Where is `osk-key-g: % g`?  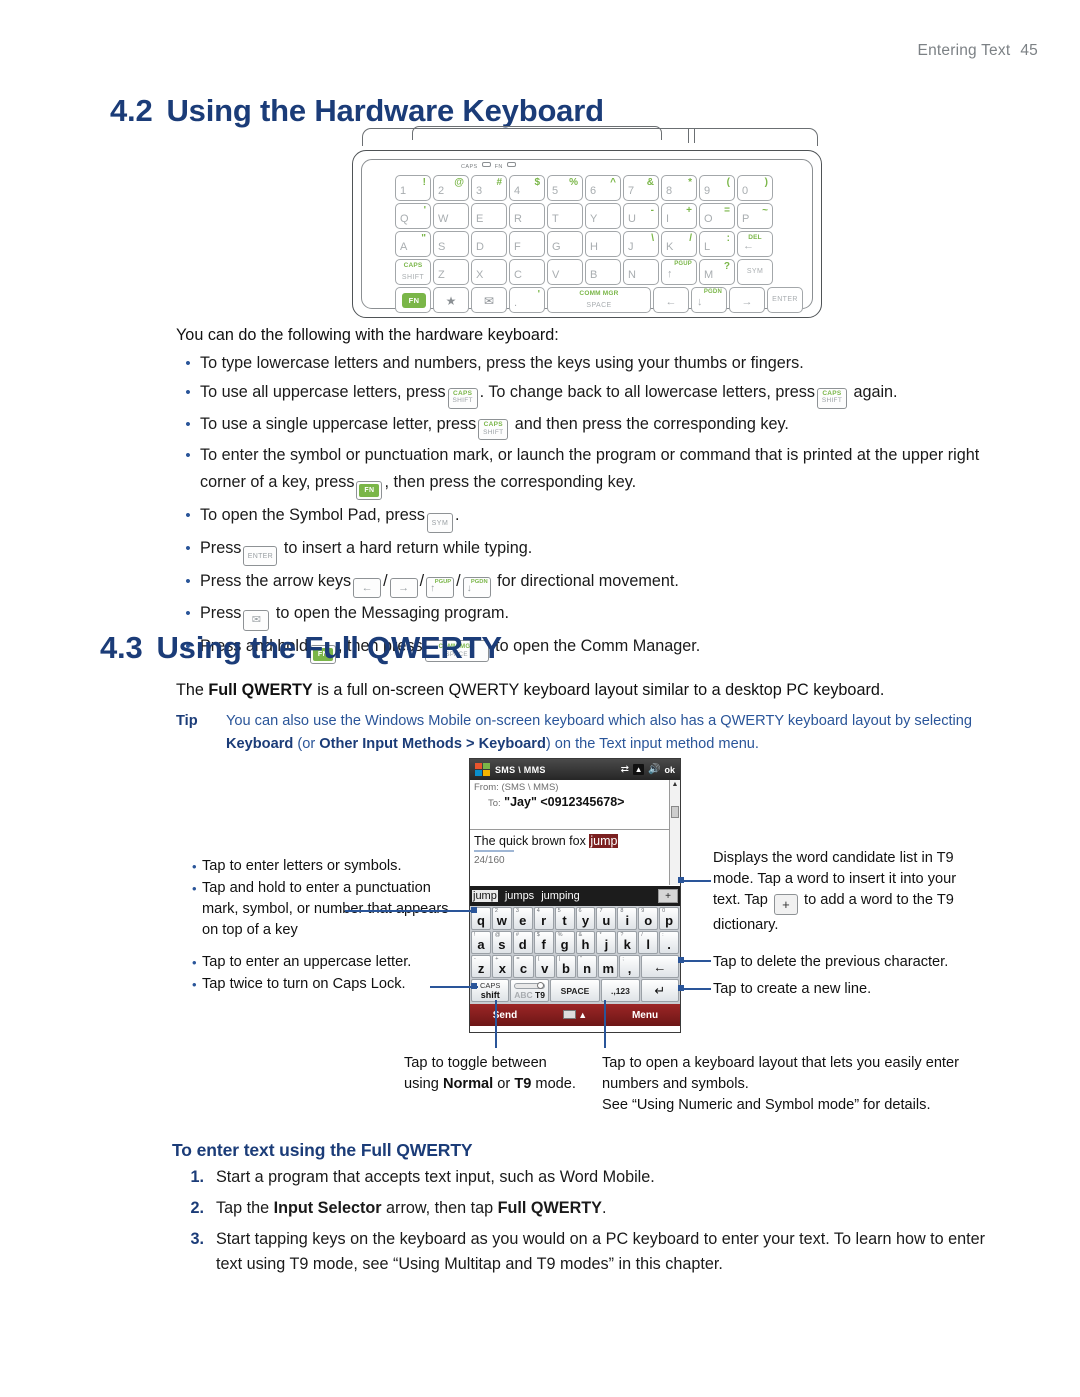 osk-key-g: % g is located at coordinates (564, 942).